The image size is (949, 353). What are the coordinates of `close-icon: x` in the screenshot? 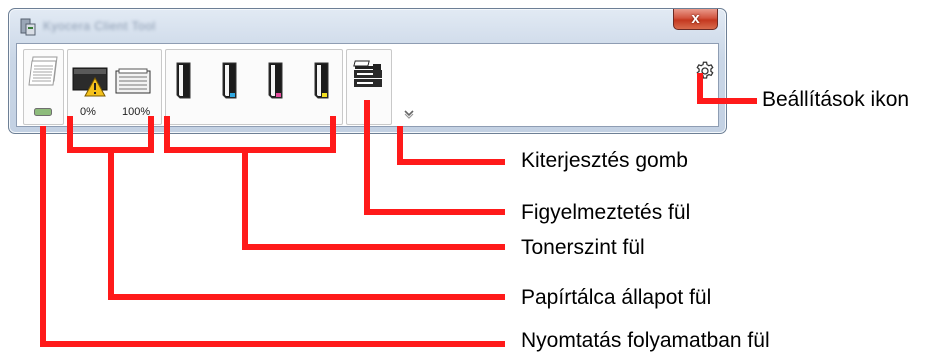 It's located at (695, 18).